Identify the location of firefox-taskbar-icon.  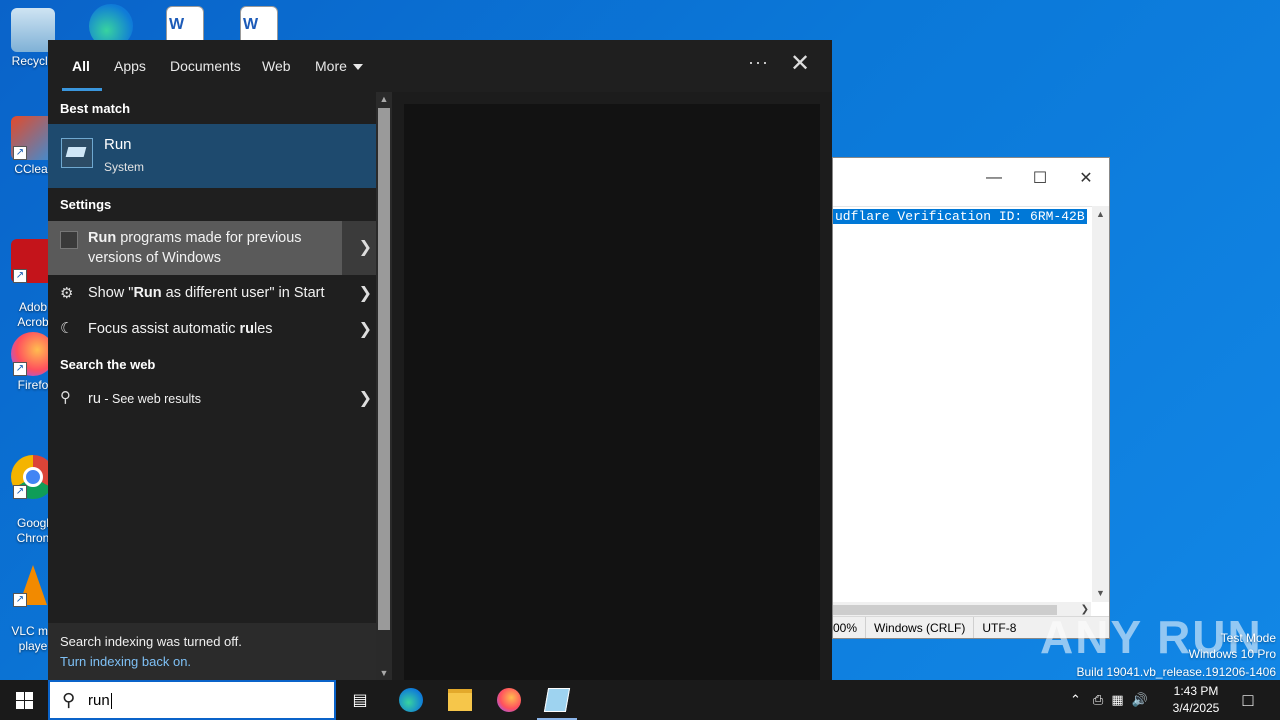
(509, 700).